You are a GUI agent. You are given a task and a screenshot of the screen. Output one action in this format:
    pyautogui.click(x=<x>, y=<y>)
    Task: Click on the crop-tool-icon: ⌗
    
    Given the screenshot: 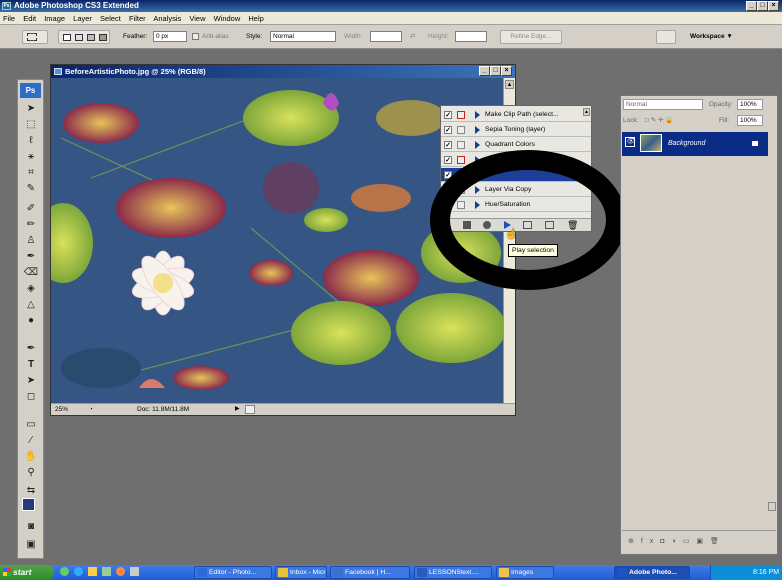 What is the action you would take?
    pyautogui.click(x=31, y=172)
    